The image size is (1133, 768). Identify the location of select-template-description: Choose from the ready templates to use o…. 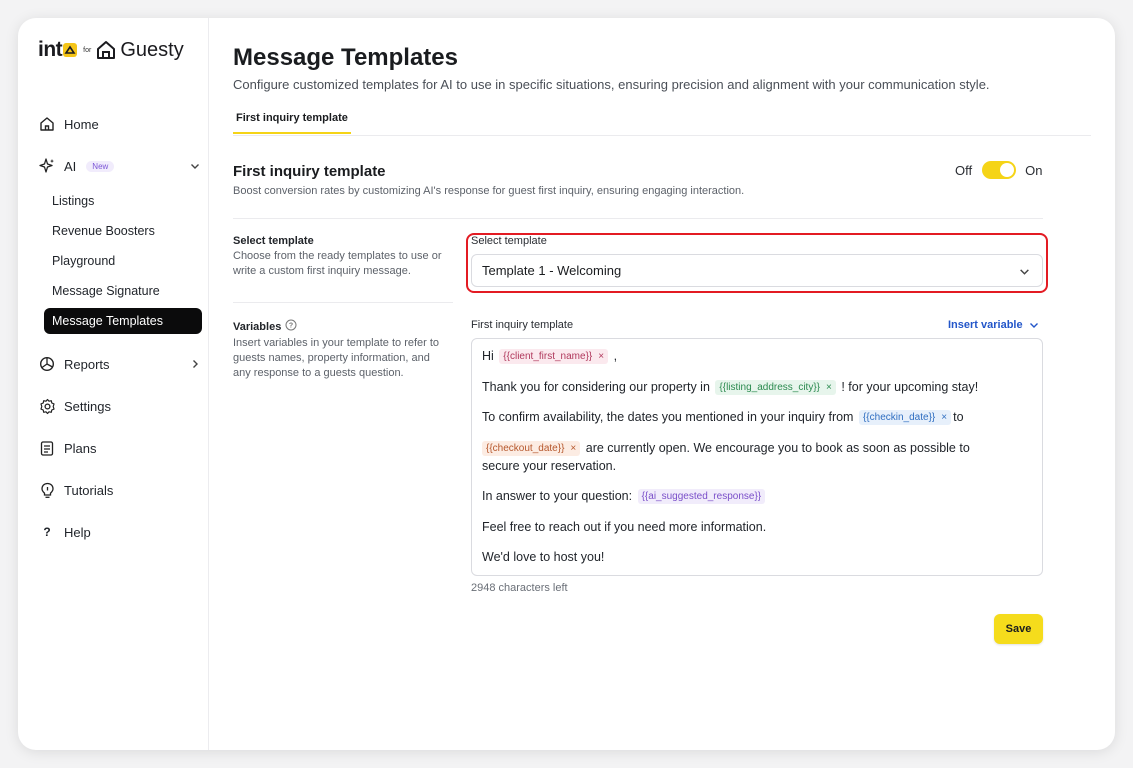
(337, 263).